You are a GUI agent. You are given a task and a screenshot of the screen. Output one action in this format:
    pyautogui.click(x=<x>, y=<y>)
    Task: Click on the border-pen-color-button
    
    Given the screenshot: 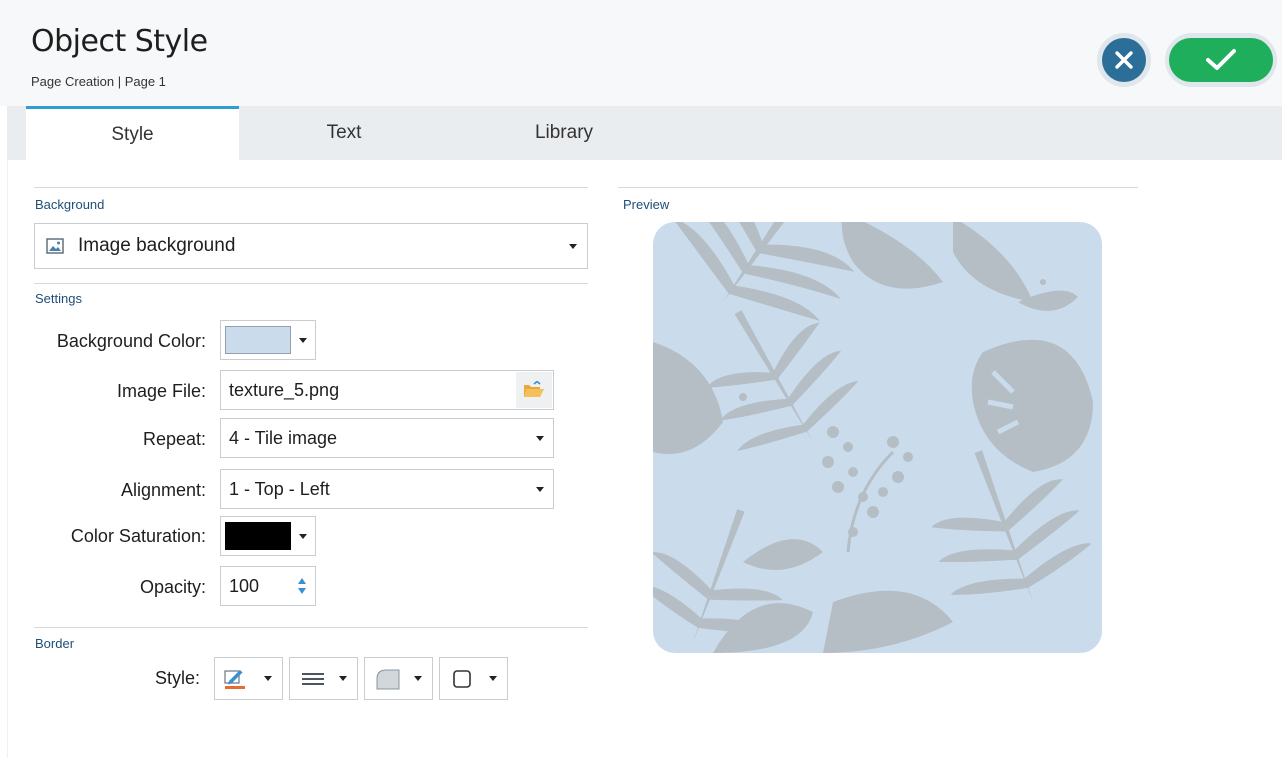 What is the action you would take?
    pyautogui.click(x=248, y=678)
    